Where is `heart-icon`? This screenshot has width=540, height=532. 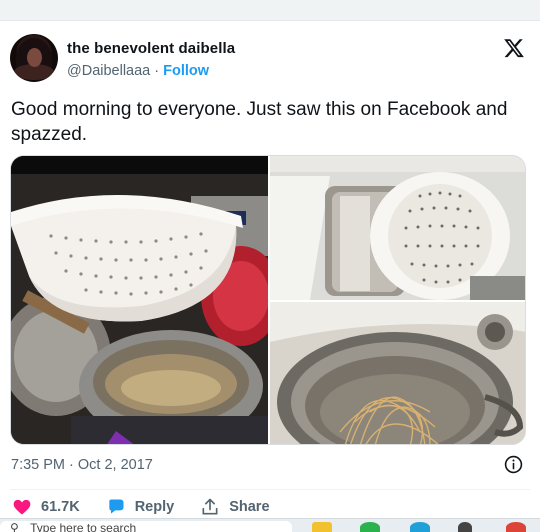
heart-icon is located at coordinates (22, 507).